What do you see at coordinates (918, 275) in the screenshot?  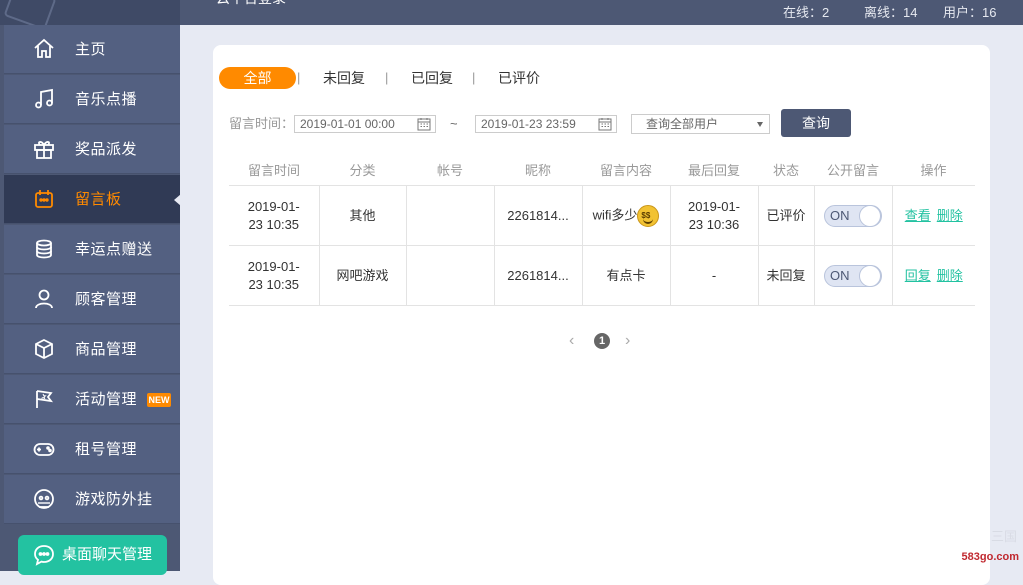 I see `reply-link: 回复` at bounding box center [918, 275].